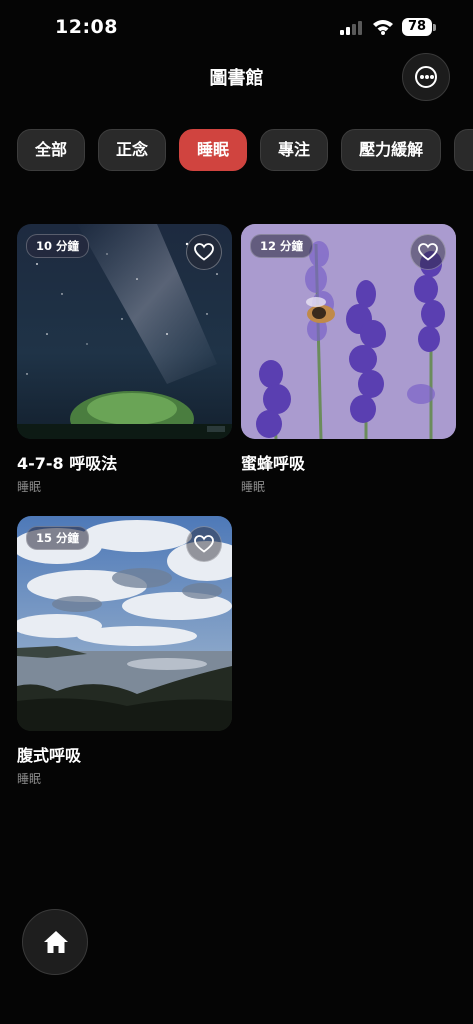  I want to click on category-filter-row: 全部 正念 睡眠 專注 壓力緩解, so click(245, 151).